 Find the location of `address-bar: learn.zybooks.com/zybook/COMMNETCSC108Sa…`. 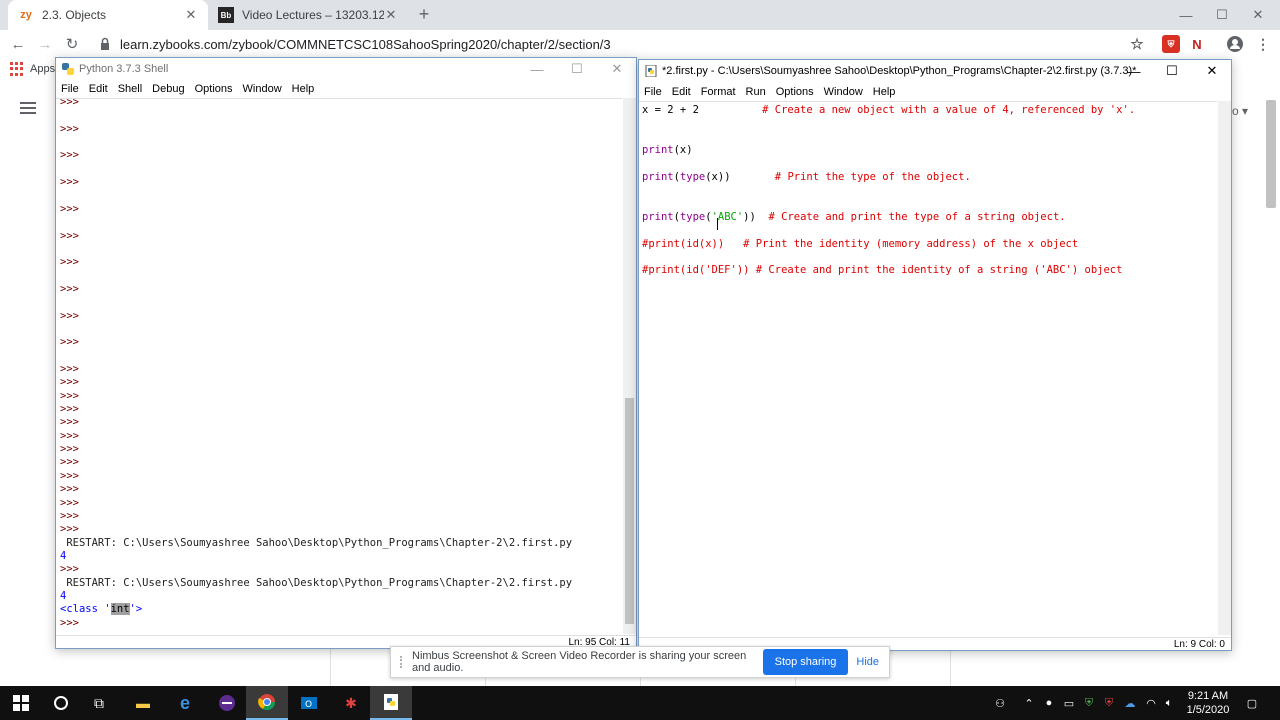

address-bar: learn.zybooks.com/zybook/COMMNETCSC108Sa… is located at coordinates (625, 44).